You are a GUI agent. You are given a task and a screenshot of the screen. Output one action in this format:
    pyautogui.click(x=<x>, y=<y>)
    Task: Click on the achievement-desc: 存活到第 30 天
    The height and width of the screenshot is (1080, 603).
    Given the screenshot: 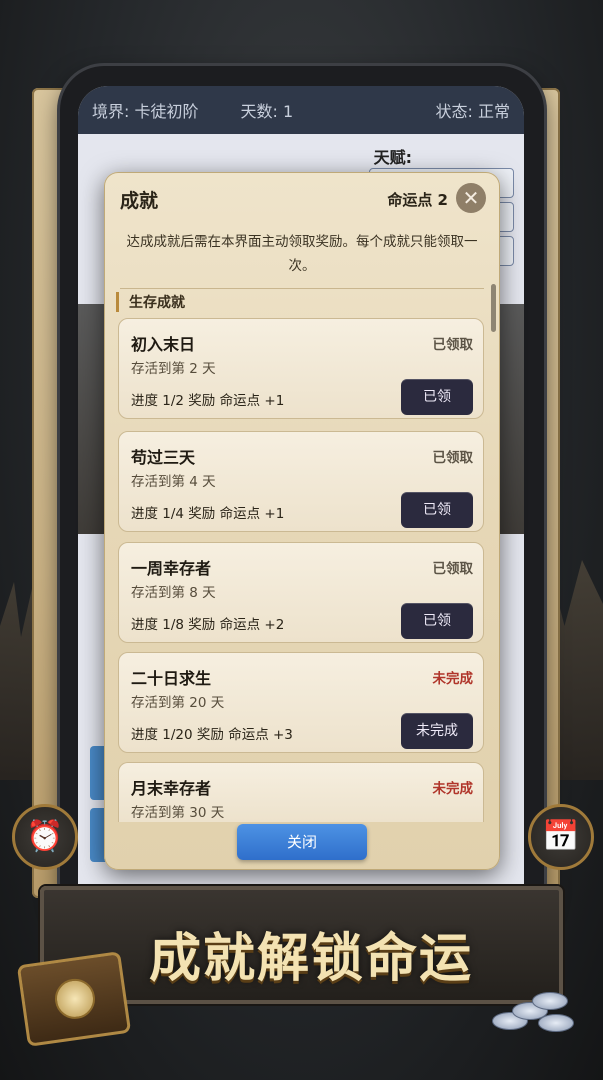 What is the action you would take?
    pyautogui.click(x=178, y=813)
    